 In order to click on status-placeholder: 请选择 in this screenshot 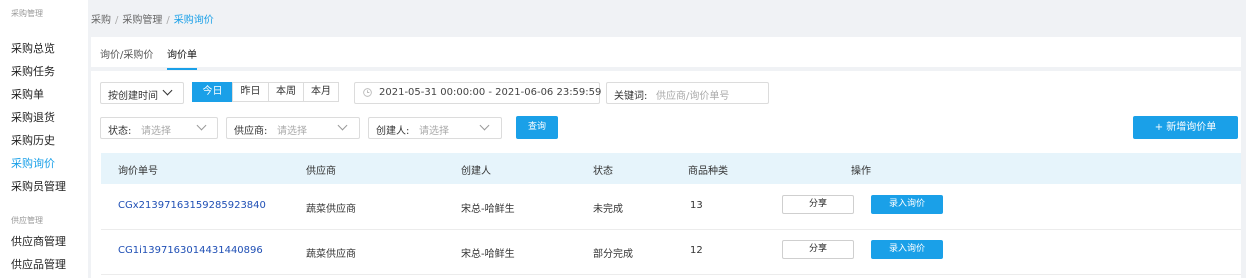, I will do `click(156, 131)`.